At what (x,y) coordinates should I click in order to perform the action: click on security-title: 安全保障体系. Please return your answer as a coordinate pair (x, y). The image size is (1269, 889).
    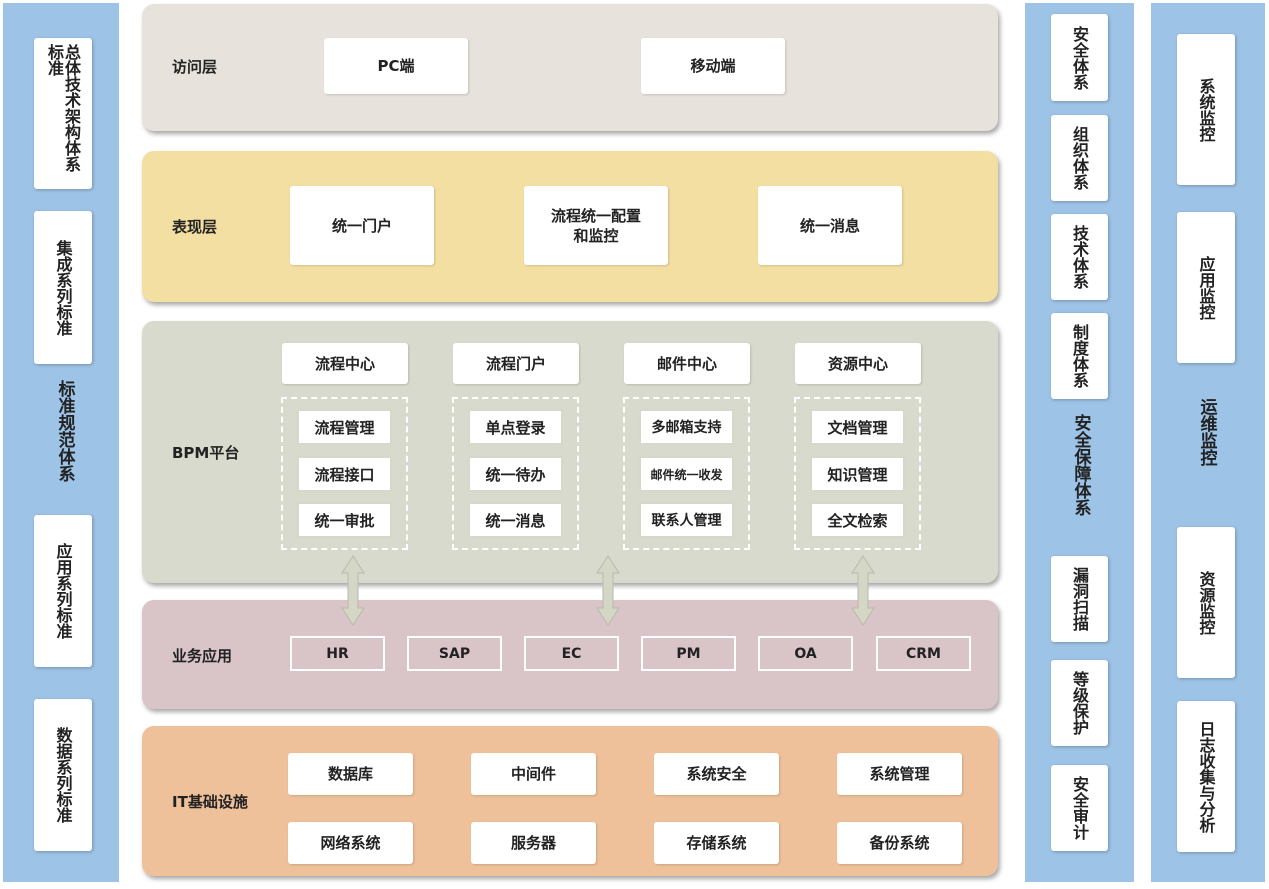
    Looking at the image, I should click on (1080, 465).